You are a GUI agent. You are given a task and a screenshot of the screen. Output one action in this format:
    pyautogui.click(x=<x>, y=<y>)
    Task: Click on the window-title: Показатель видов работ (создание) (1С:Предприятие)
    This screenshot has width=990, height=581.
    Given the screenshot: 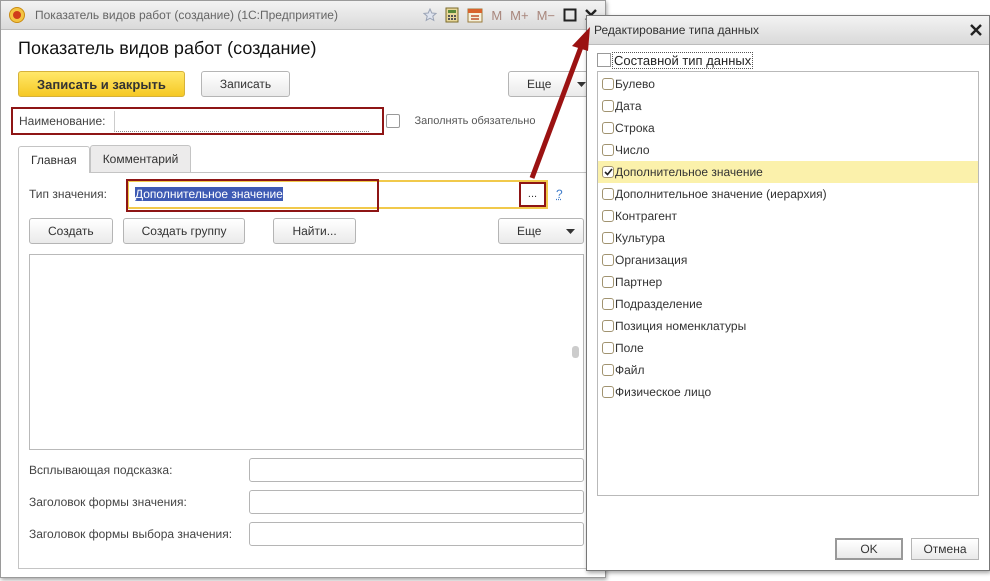 What is the action you would take?
    pyautogui.click(x=186, y=15)
    